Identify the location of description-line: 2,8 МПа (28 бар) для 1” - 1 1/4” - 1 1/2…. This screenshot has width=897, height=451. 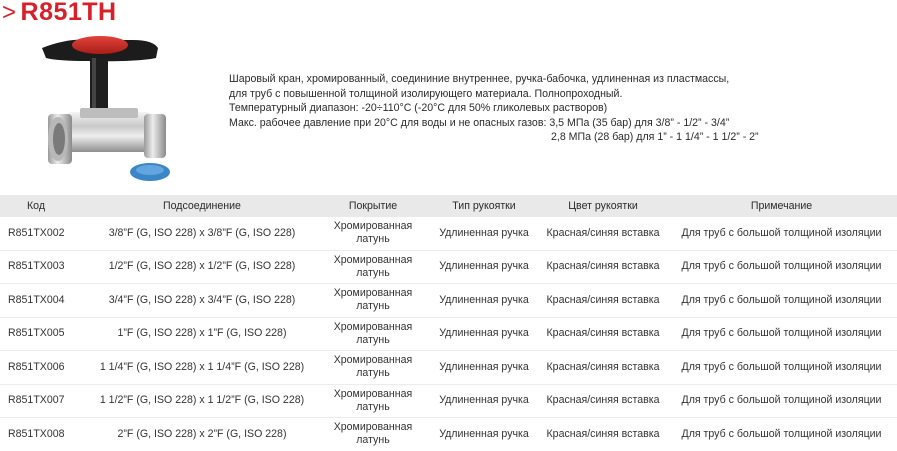
(655, 137).